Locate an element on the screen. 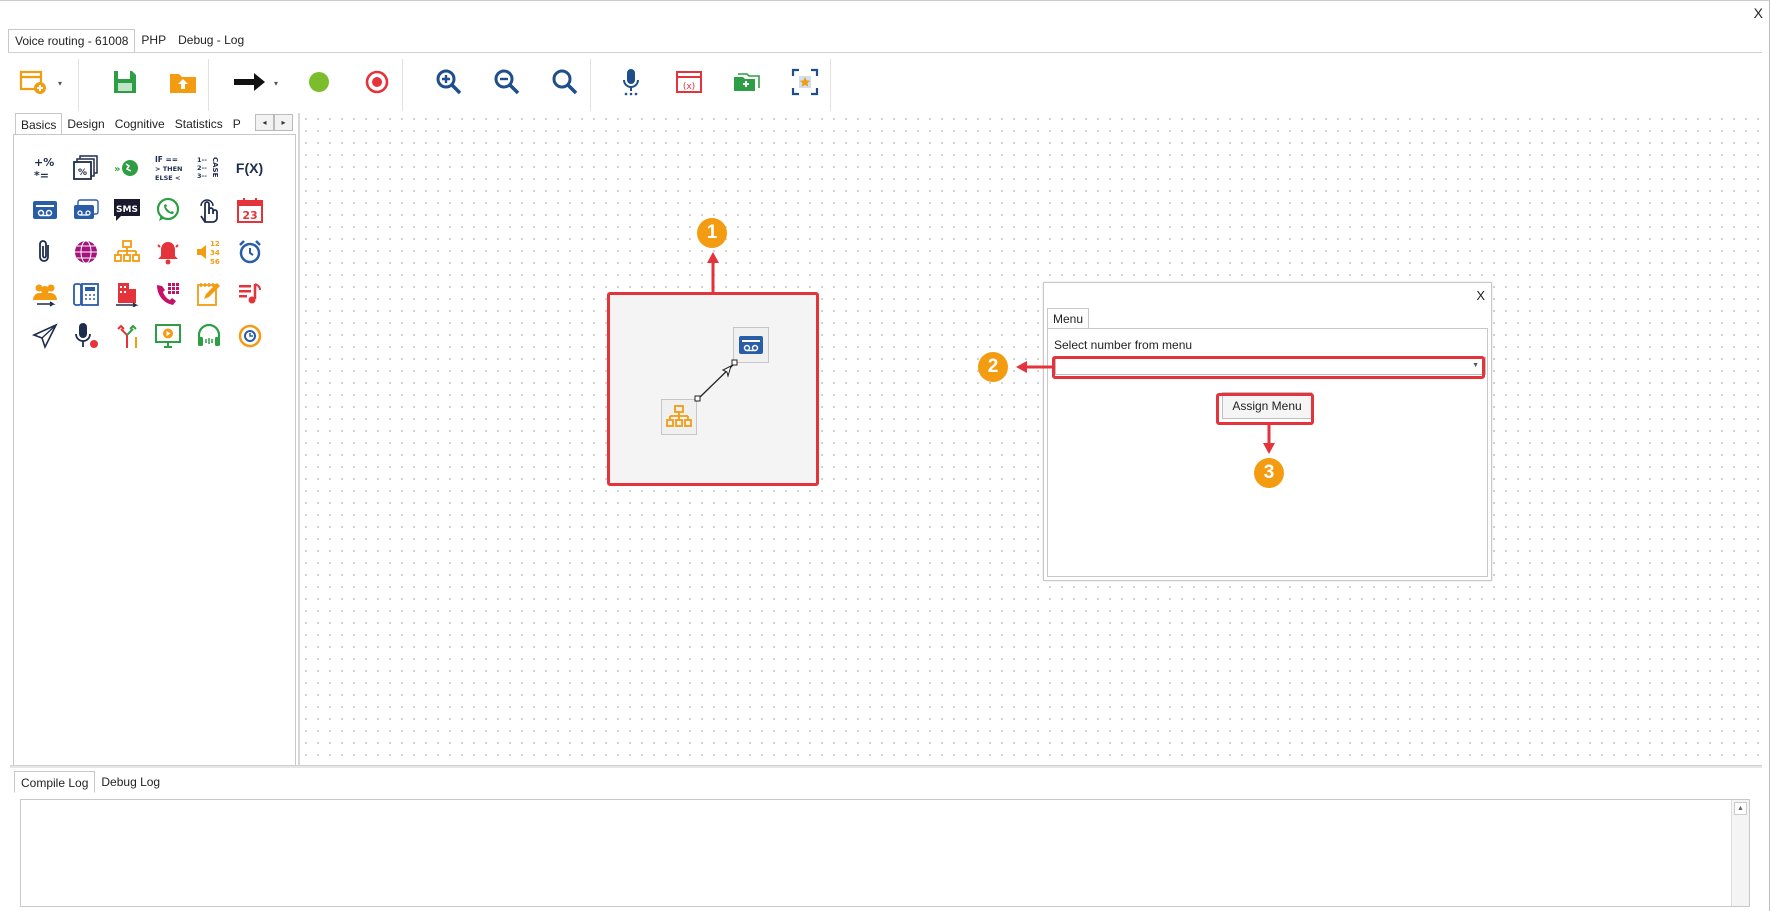 The image size is (1770, 911). tab-menu: Menu is located at coordinates (1068, 318).